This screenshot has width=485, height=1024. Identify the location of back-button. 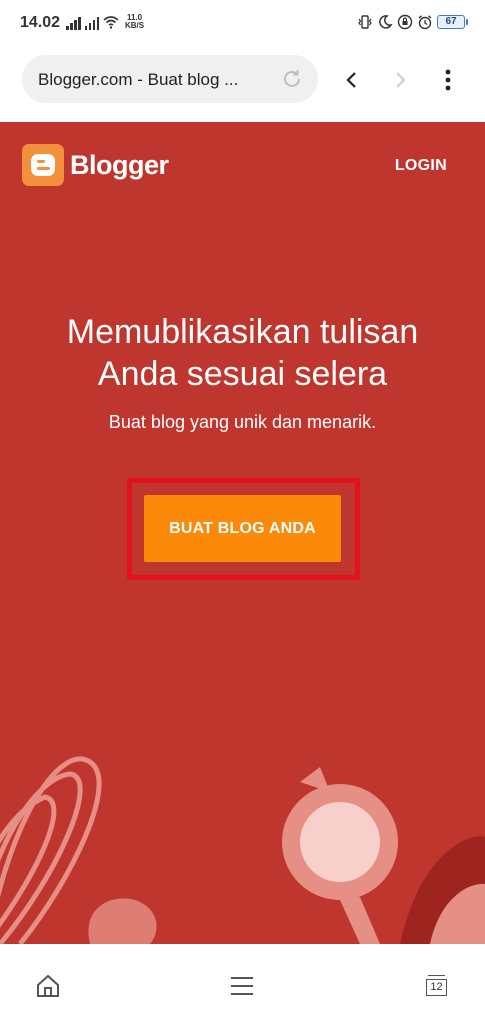
(352, 80).